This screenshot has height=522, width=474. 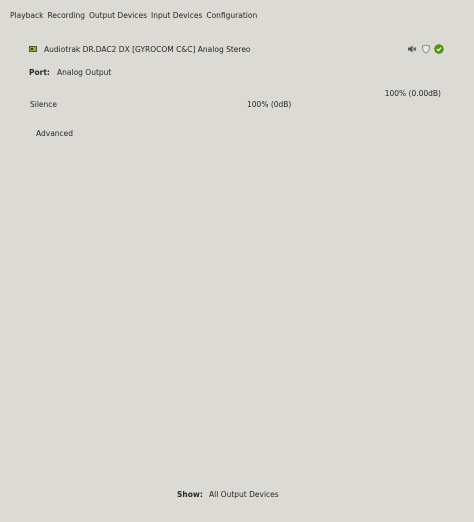 I want to click on check-circle-icon, so click(x=439, y=49).